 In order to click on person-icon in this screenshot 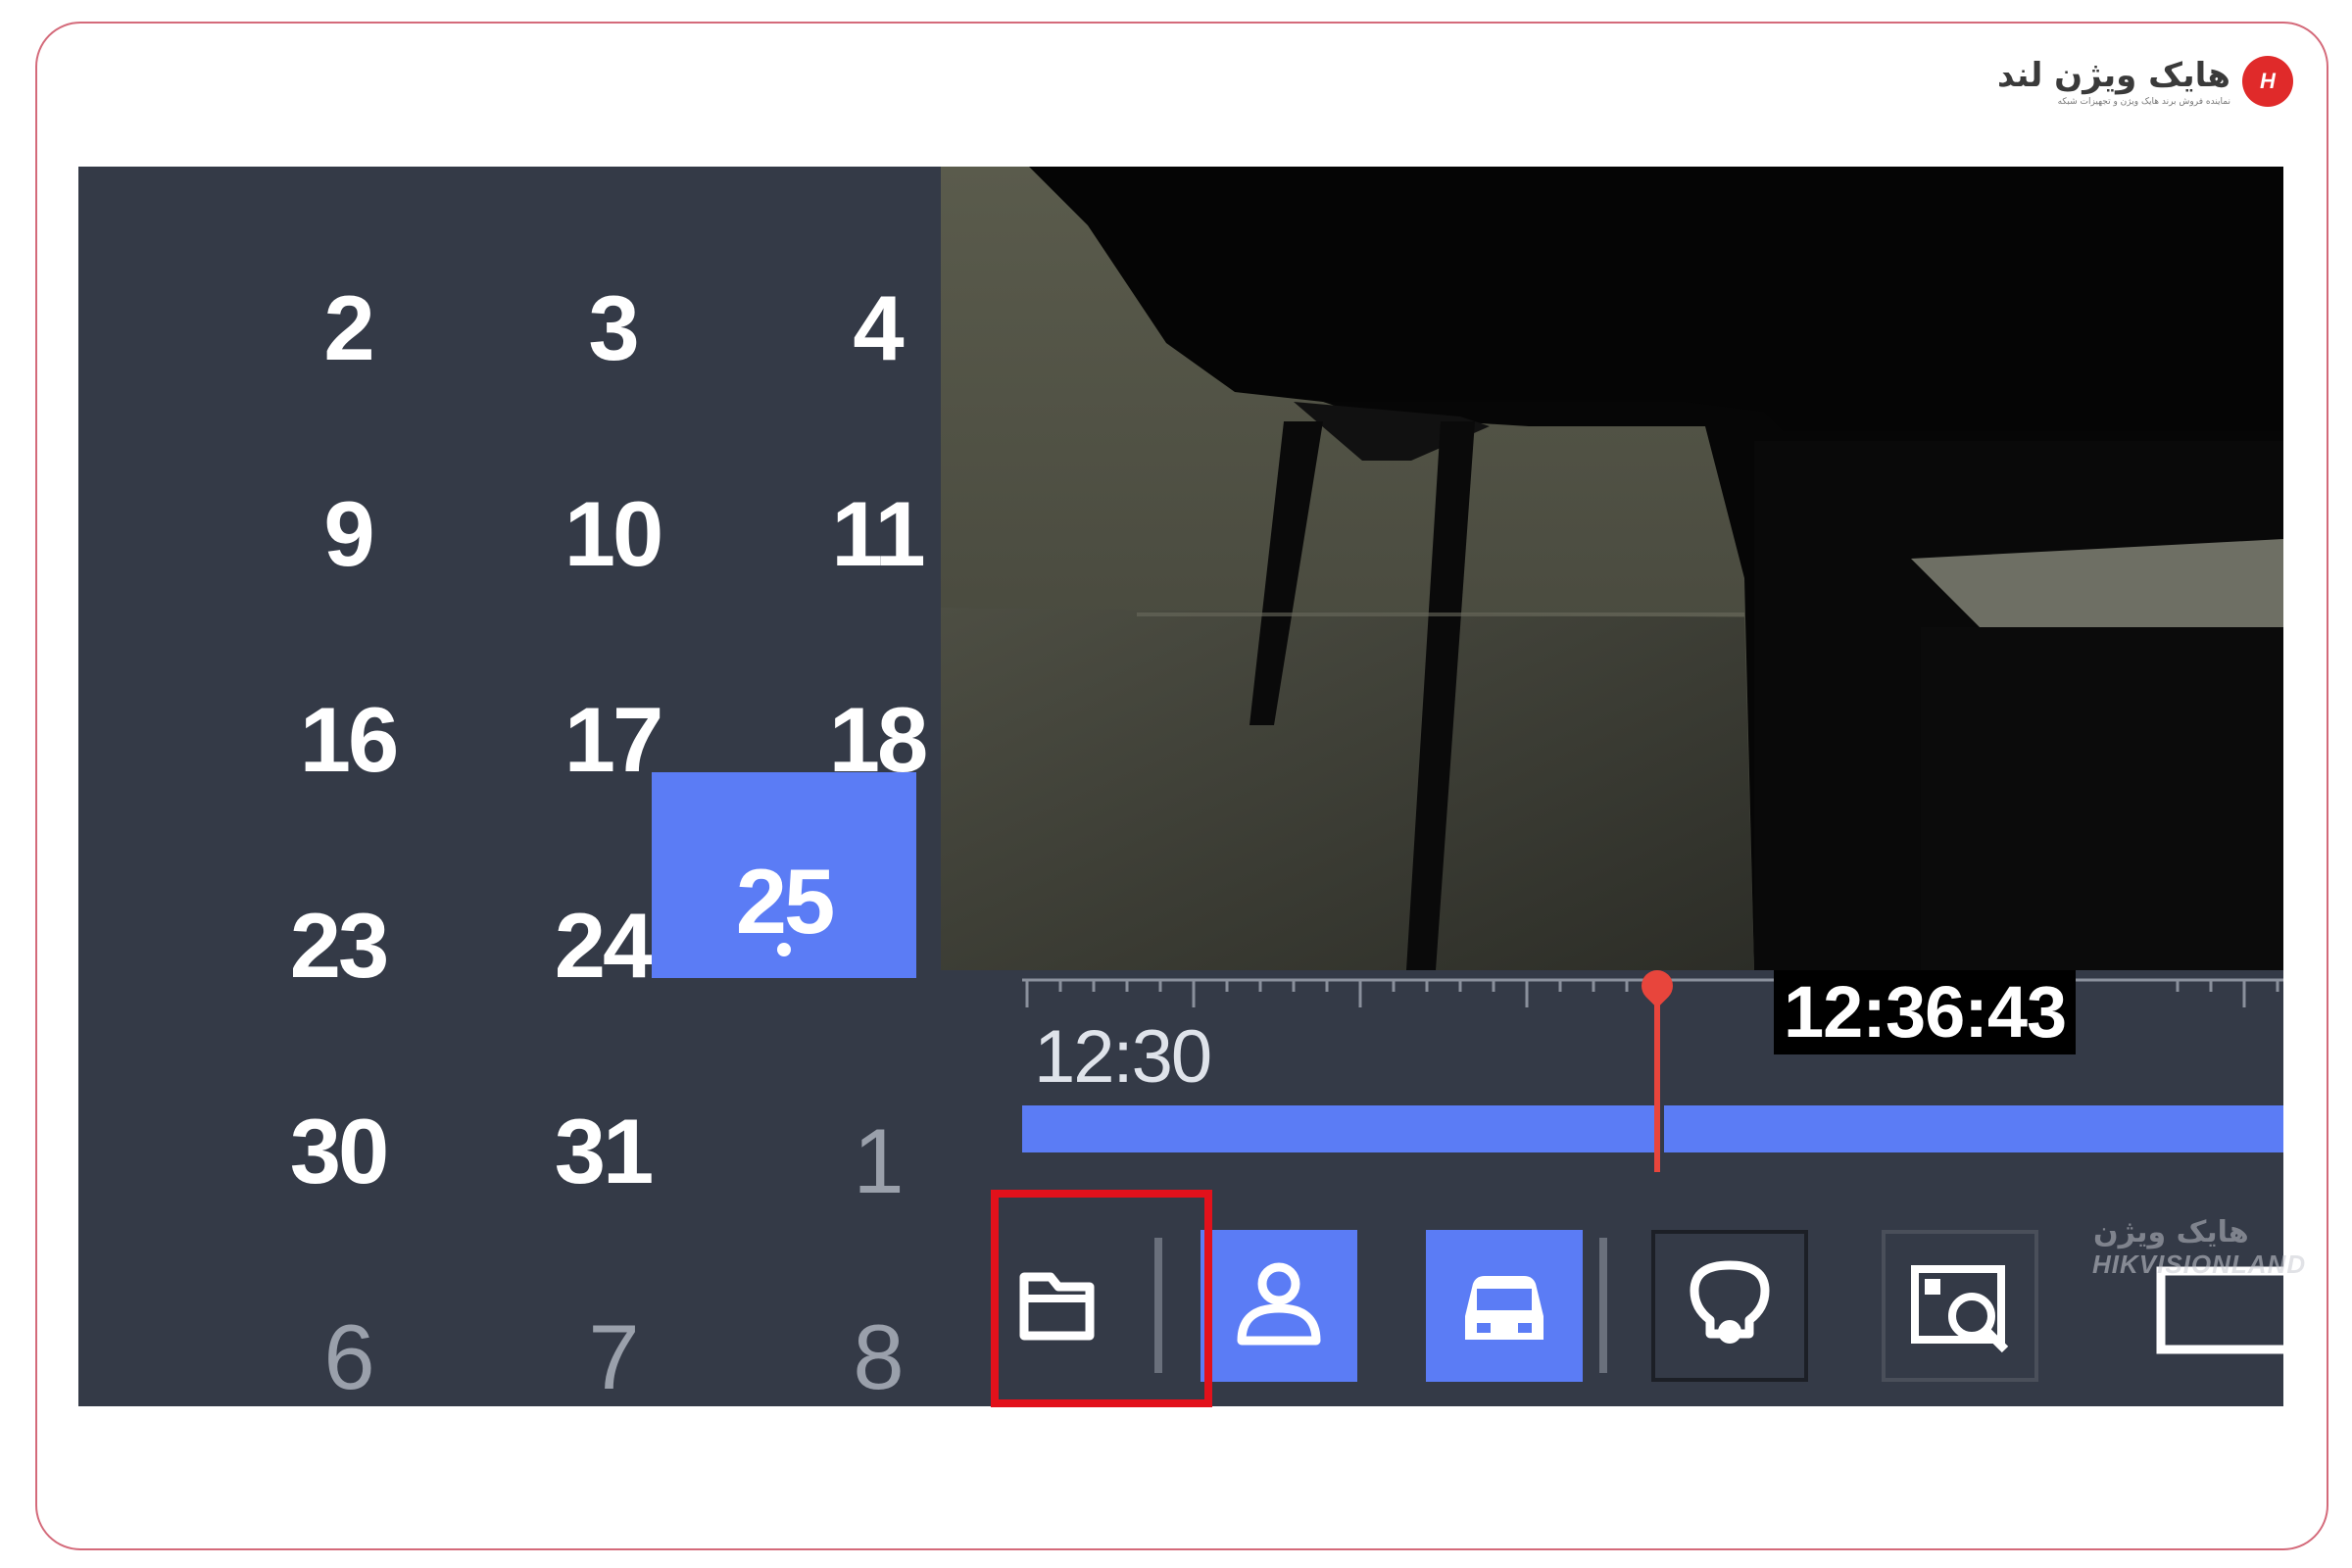, I will do `click(1279, 1304)`.